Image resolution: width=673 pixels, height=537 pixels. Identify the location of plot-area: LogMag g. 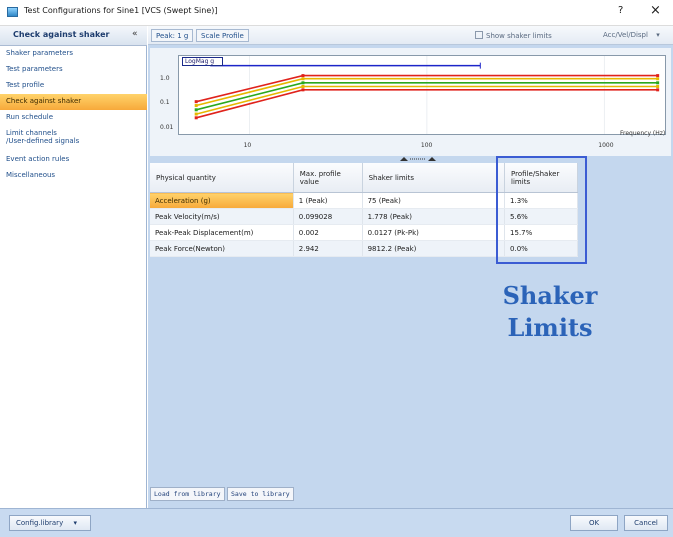
(422, 95).